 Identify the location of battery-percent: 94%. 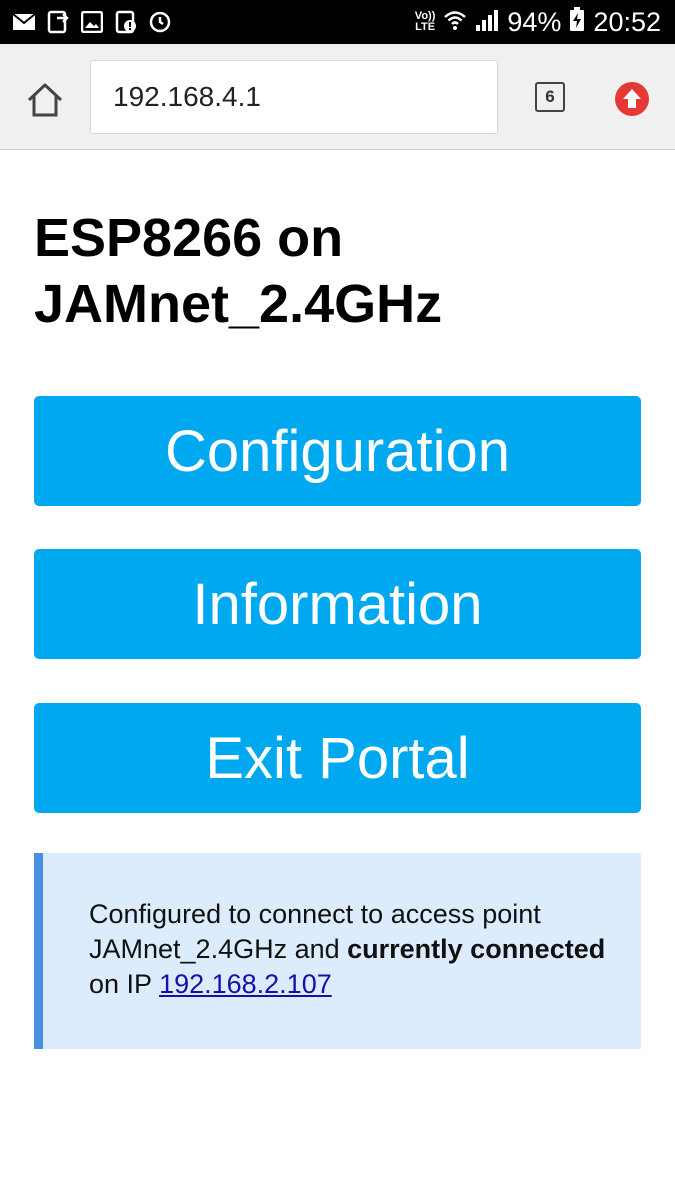
(534, 21).